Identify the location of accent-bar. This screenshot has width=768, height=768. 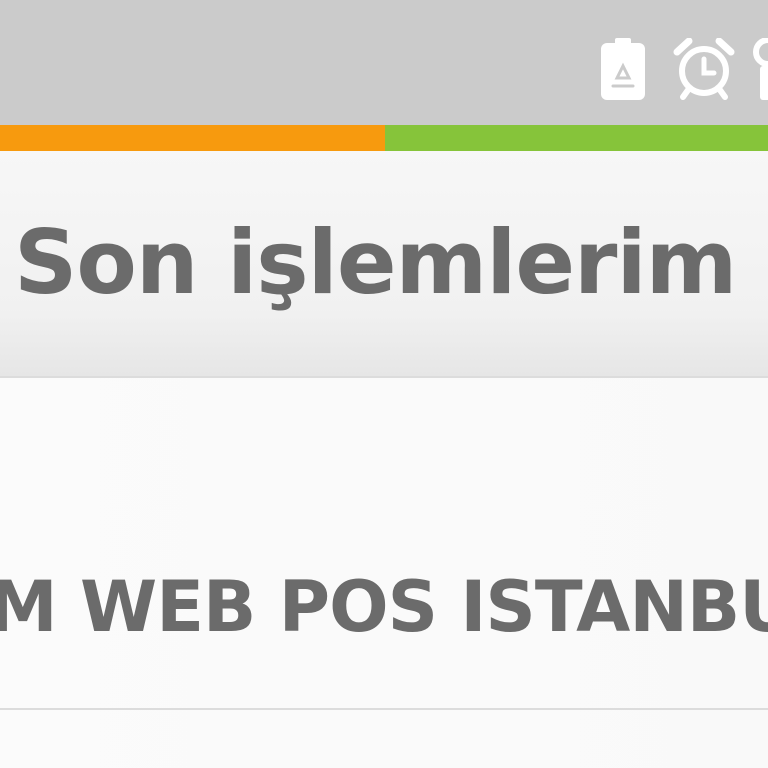
(384, 138).